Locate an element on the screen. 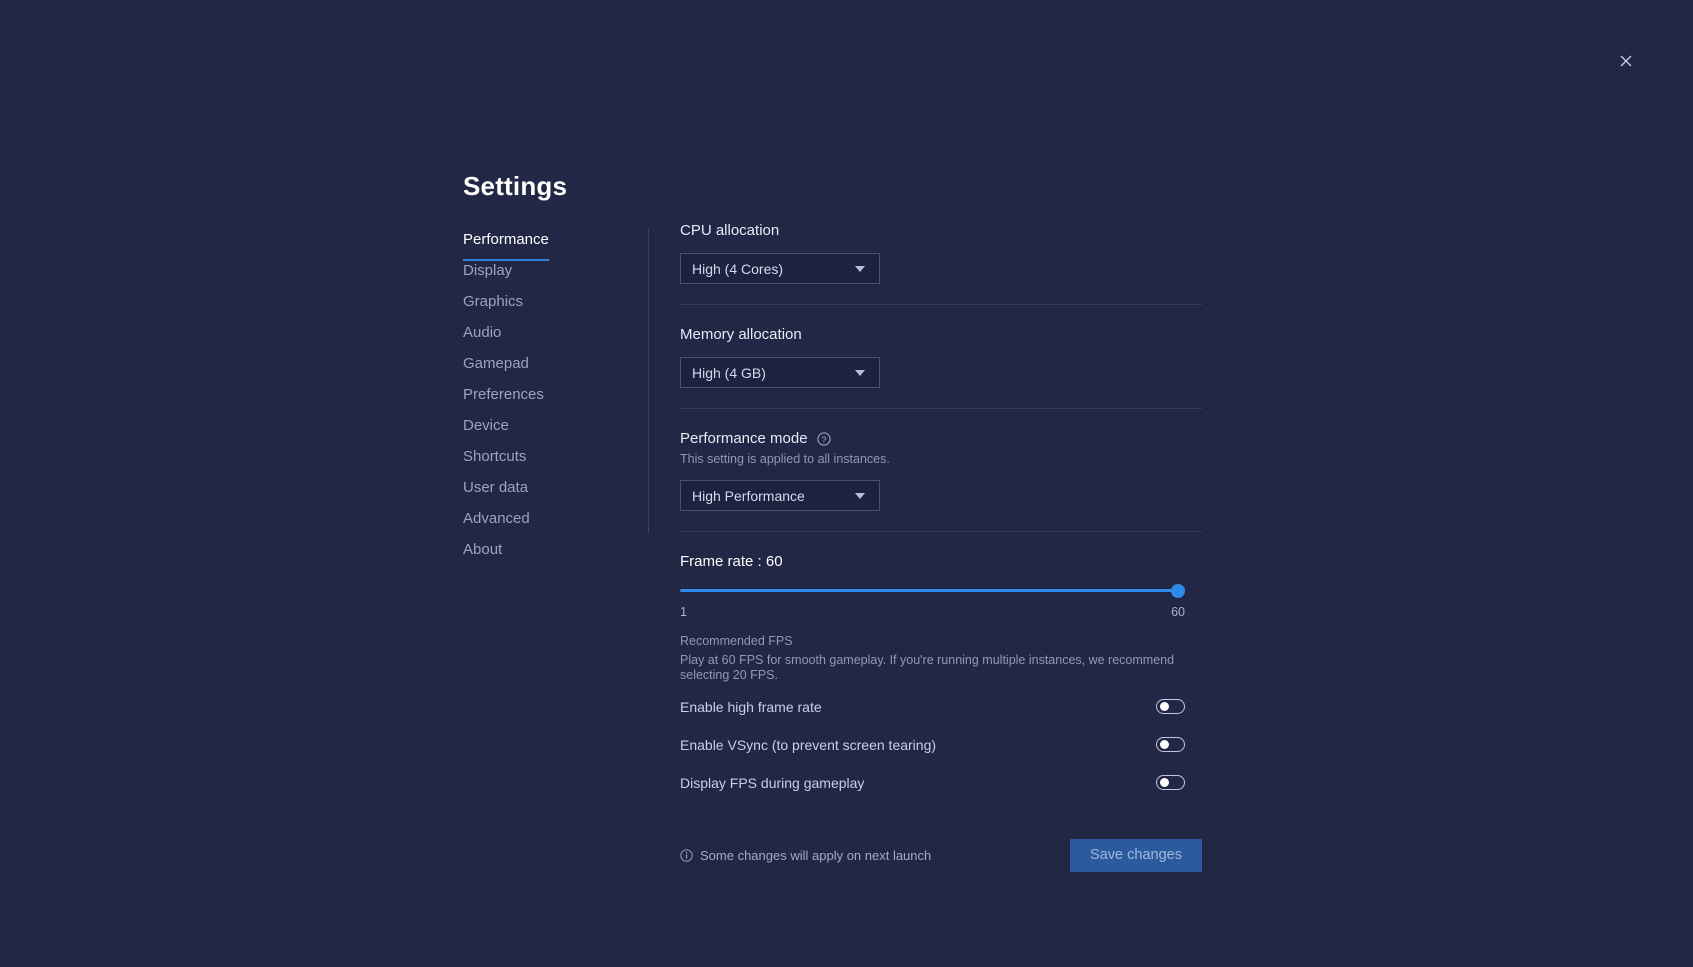  sidebar-item-about: About is located at coordinates (482, 555).